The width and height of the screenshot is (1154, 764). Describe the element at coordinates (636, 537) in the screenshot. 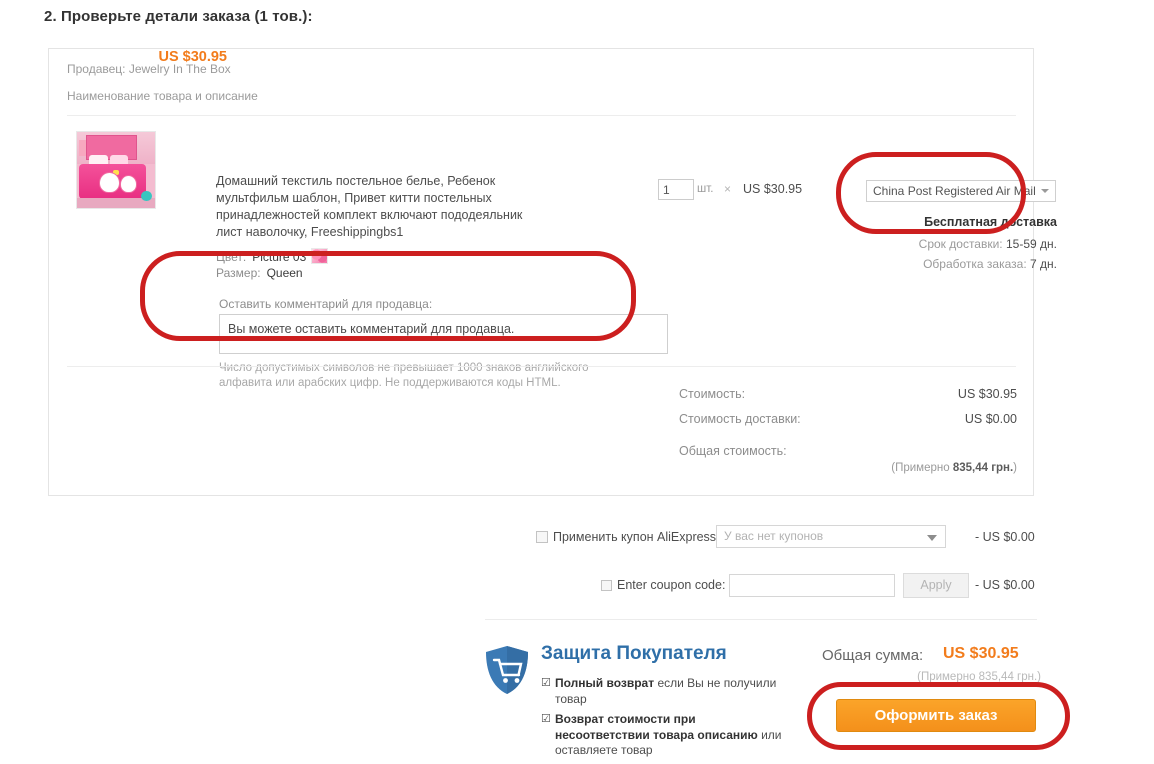

I see `apply-aliexpress-coupon-label: Применить купон AliExpress:` at that location.